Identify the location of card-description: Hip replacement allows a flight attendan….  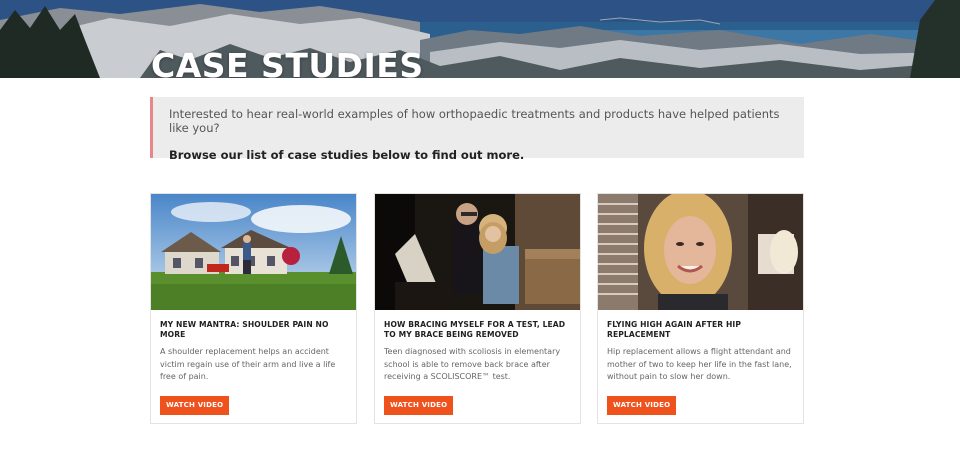
(699, 364).